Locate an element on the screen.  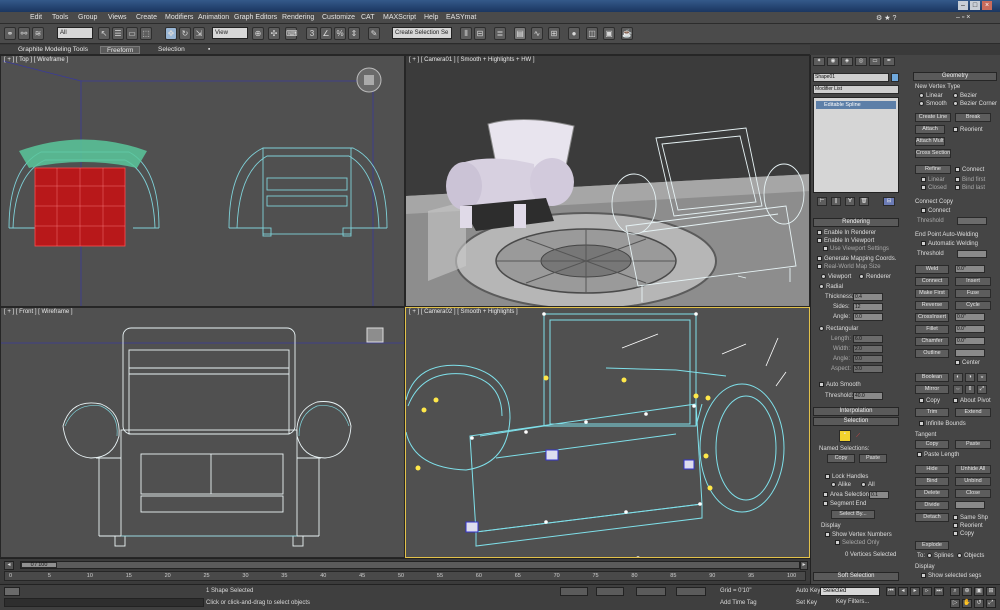
show-selected-segs-checkbox: Show selected segs is located at coordinates (951, 576).